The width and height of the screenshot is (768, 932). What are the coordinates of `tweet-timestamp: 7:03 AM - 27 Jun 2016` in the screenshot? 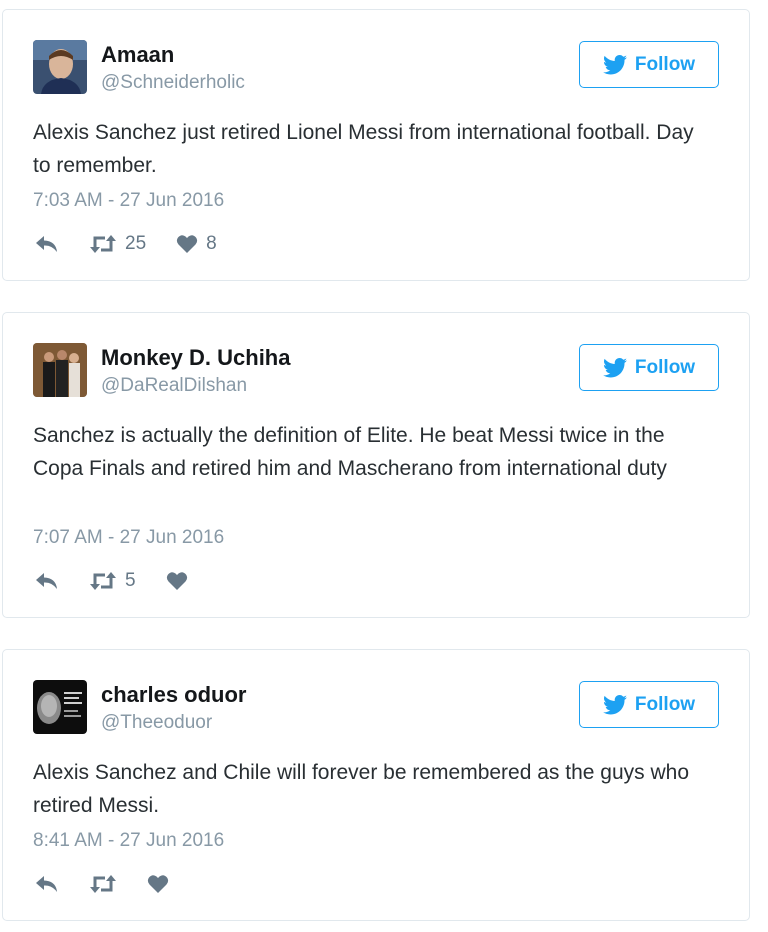 It's located at (128, 201).